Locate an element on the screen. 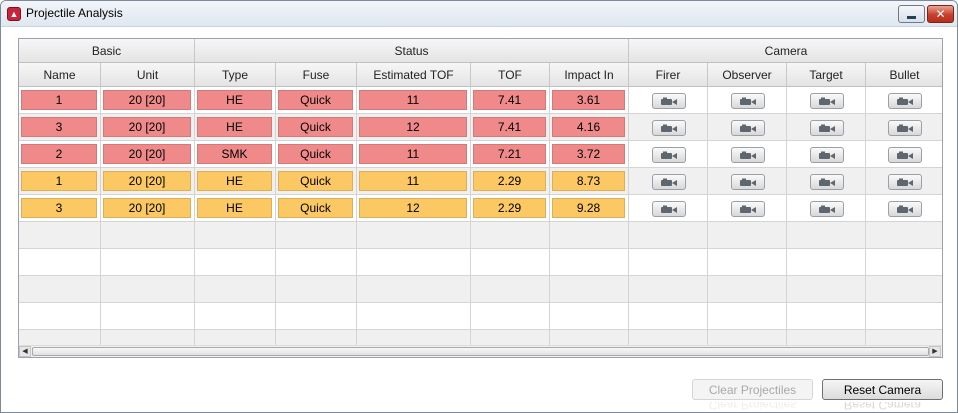 The width and height of the screenshot is (958, 413). status-cell-tof: 7.41 is located at coordinates (509, 127).